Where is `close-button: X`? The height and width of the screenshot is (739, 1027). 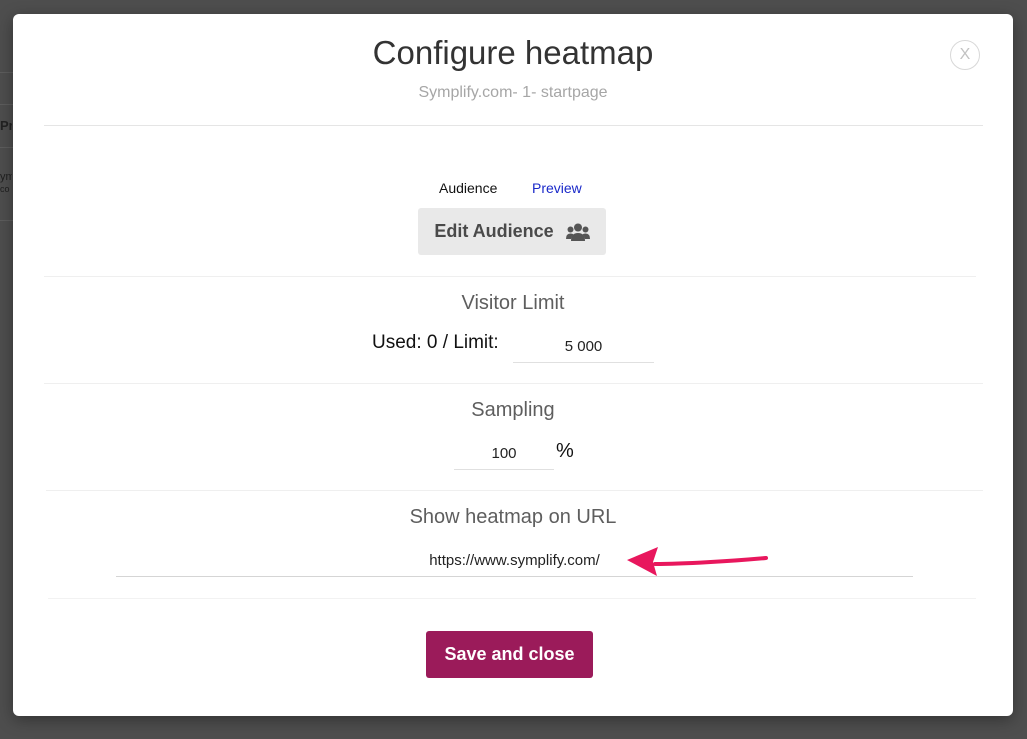
close-button: X is located at coordinates (965, 55).